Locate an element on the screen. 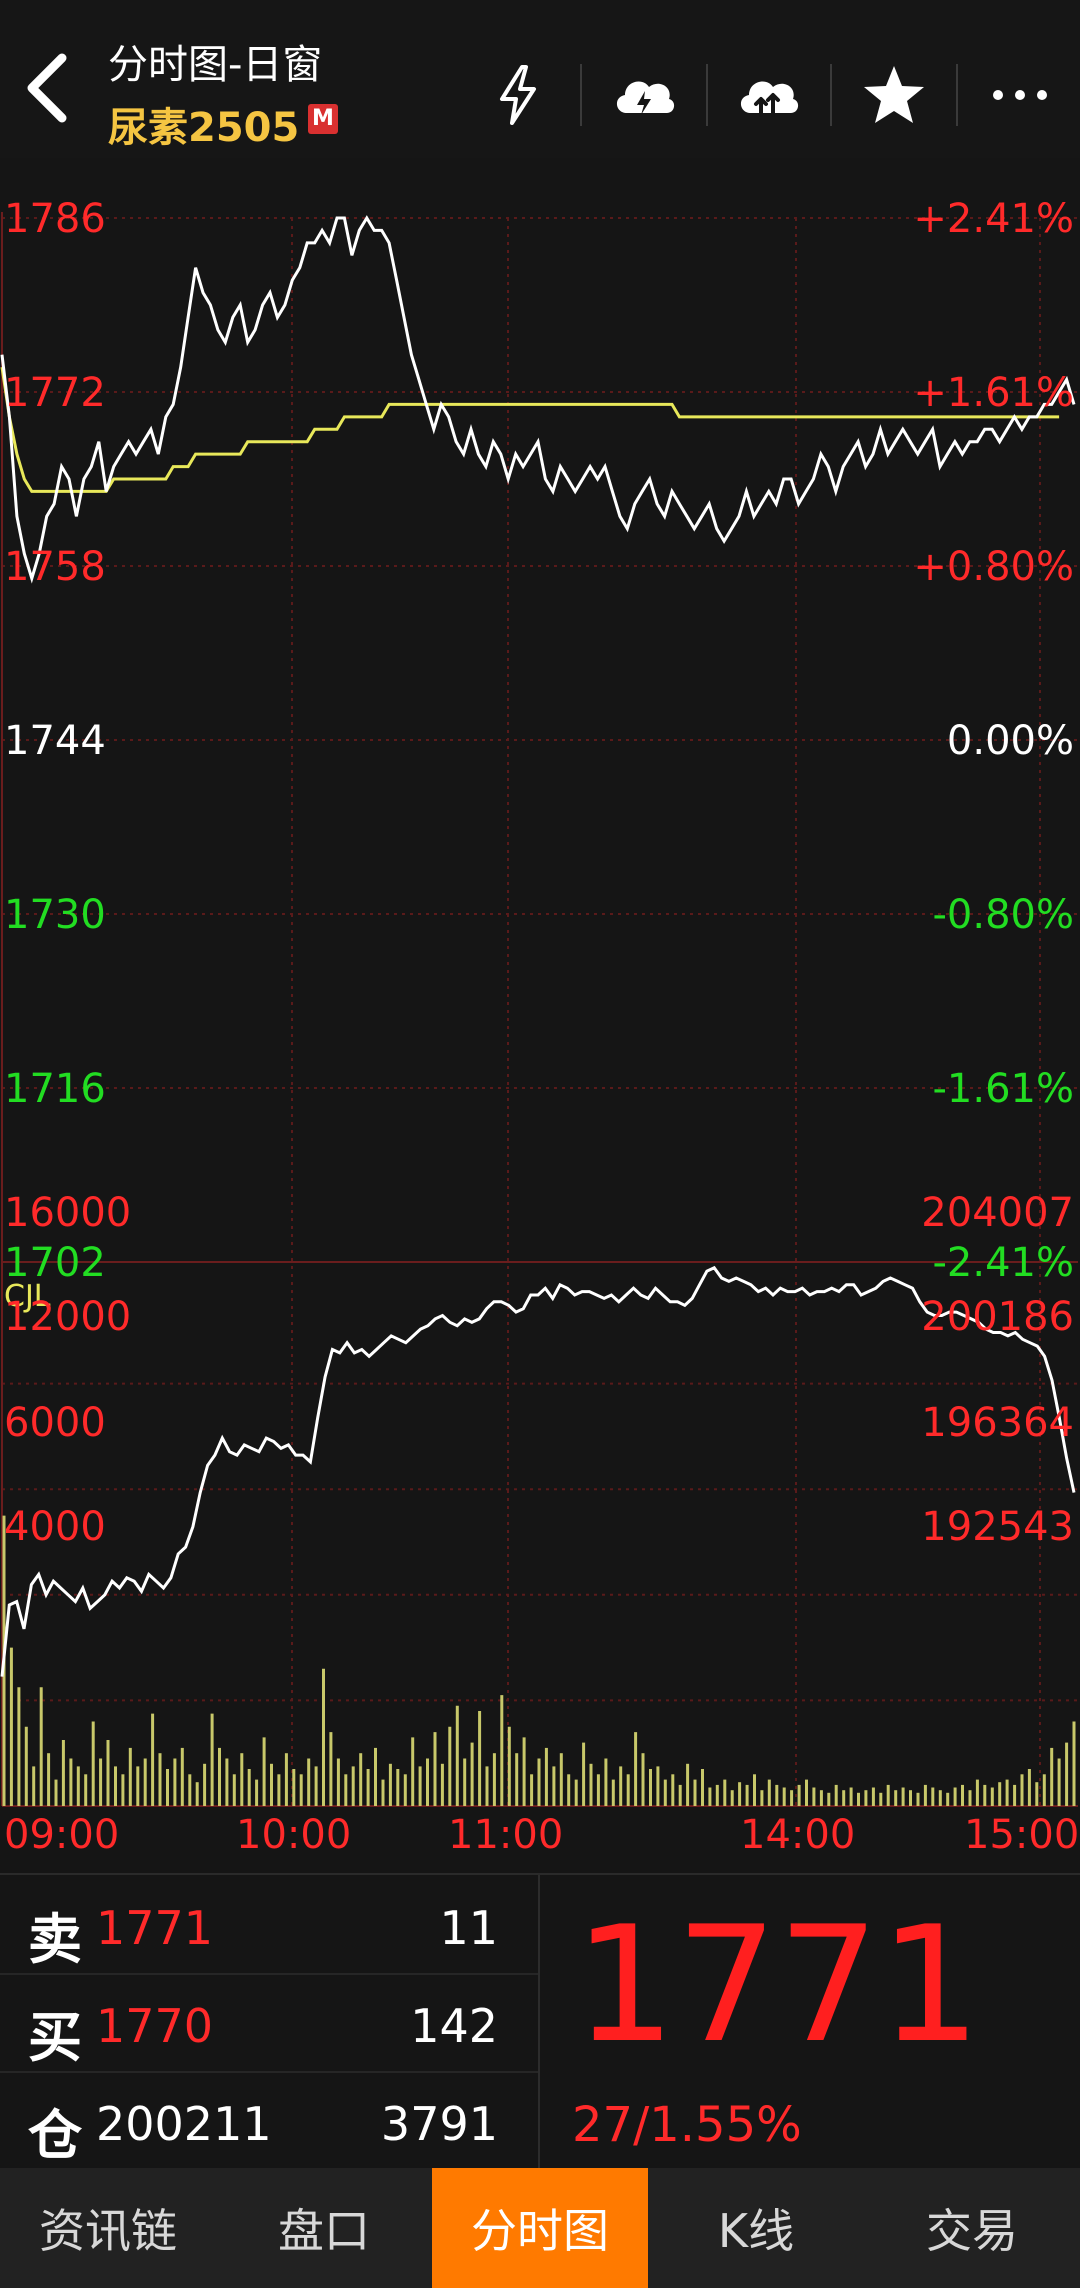  percent-axis-tick-label: +1.61% is located at coordinates (993, 393).